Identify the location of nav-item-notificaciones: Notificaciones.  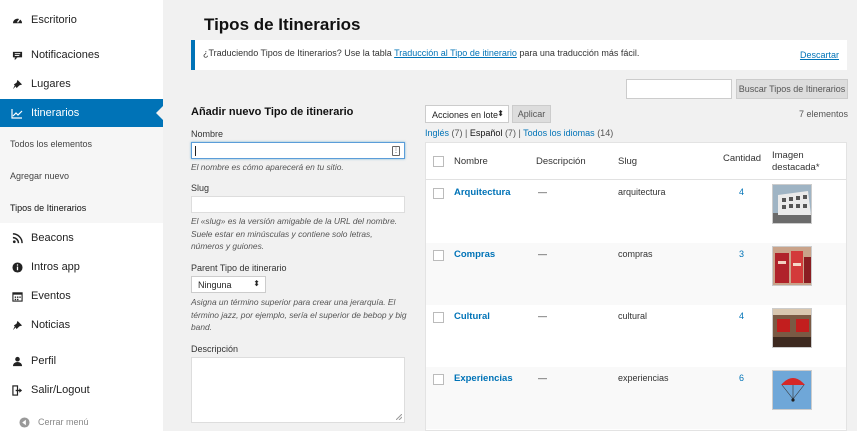
(81, 55).